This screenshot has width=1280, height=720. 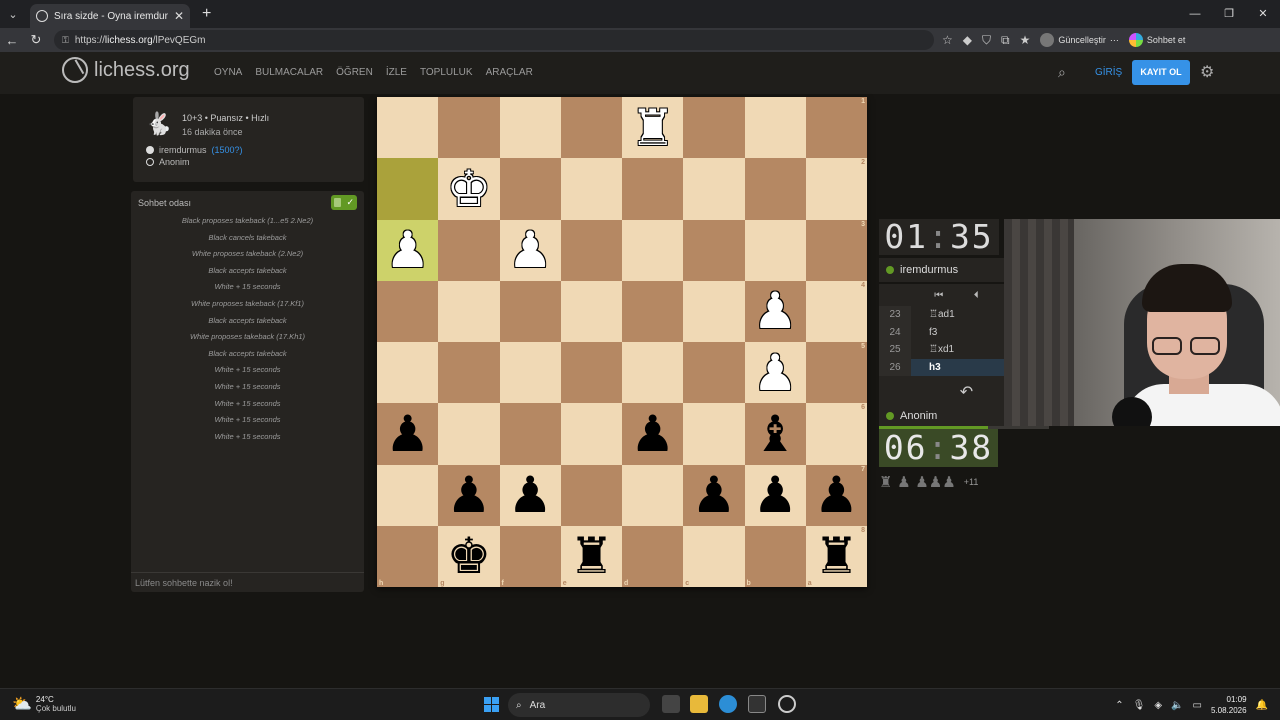 What do you see at coordinates (787, 704) in the screenshot?
I see `recorder-icon` at bounding box center [787, 704].